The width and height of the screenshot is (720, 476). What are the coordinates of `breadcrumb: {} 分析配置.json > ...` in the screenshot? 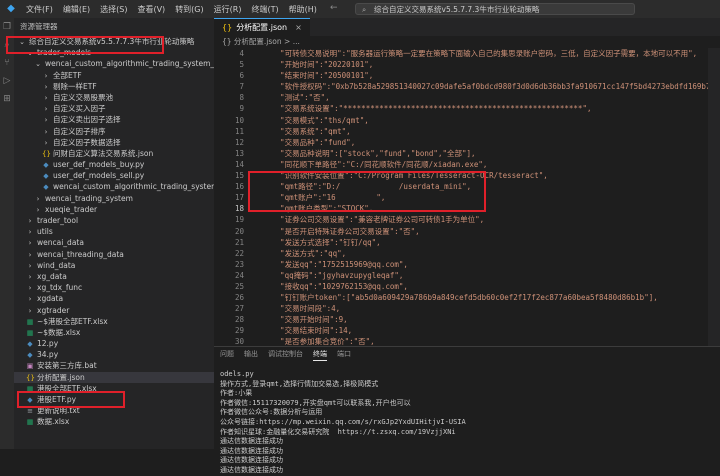 It's located at (467, 42).